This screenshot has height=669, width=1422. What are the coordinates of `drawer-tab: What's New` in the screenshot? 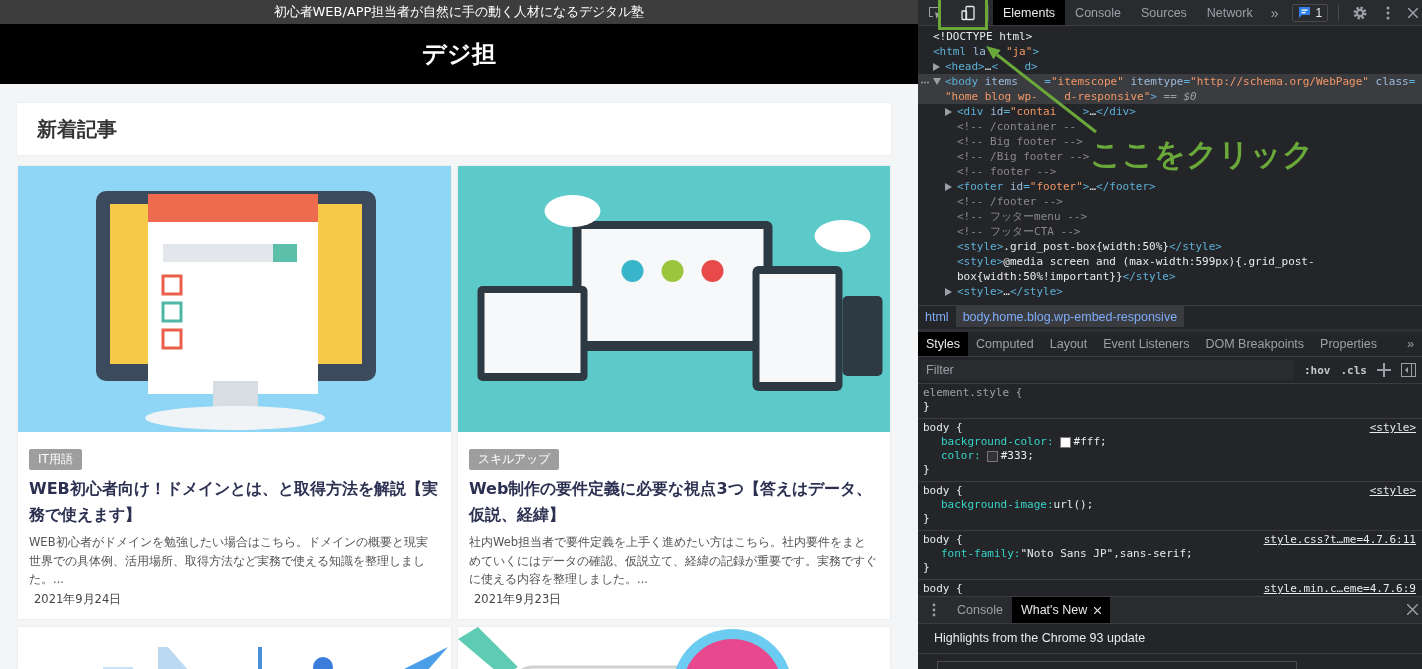 It's located at (1061, 610).